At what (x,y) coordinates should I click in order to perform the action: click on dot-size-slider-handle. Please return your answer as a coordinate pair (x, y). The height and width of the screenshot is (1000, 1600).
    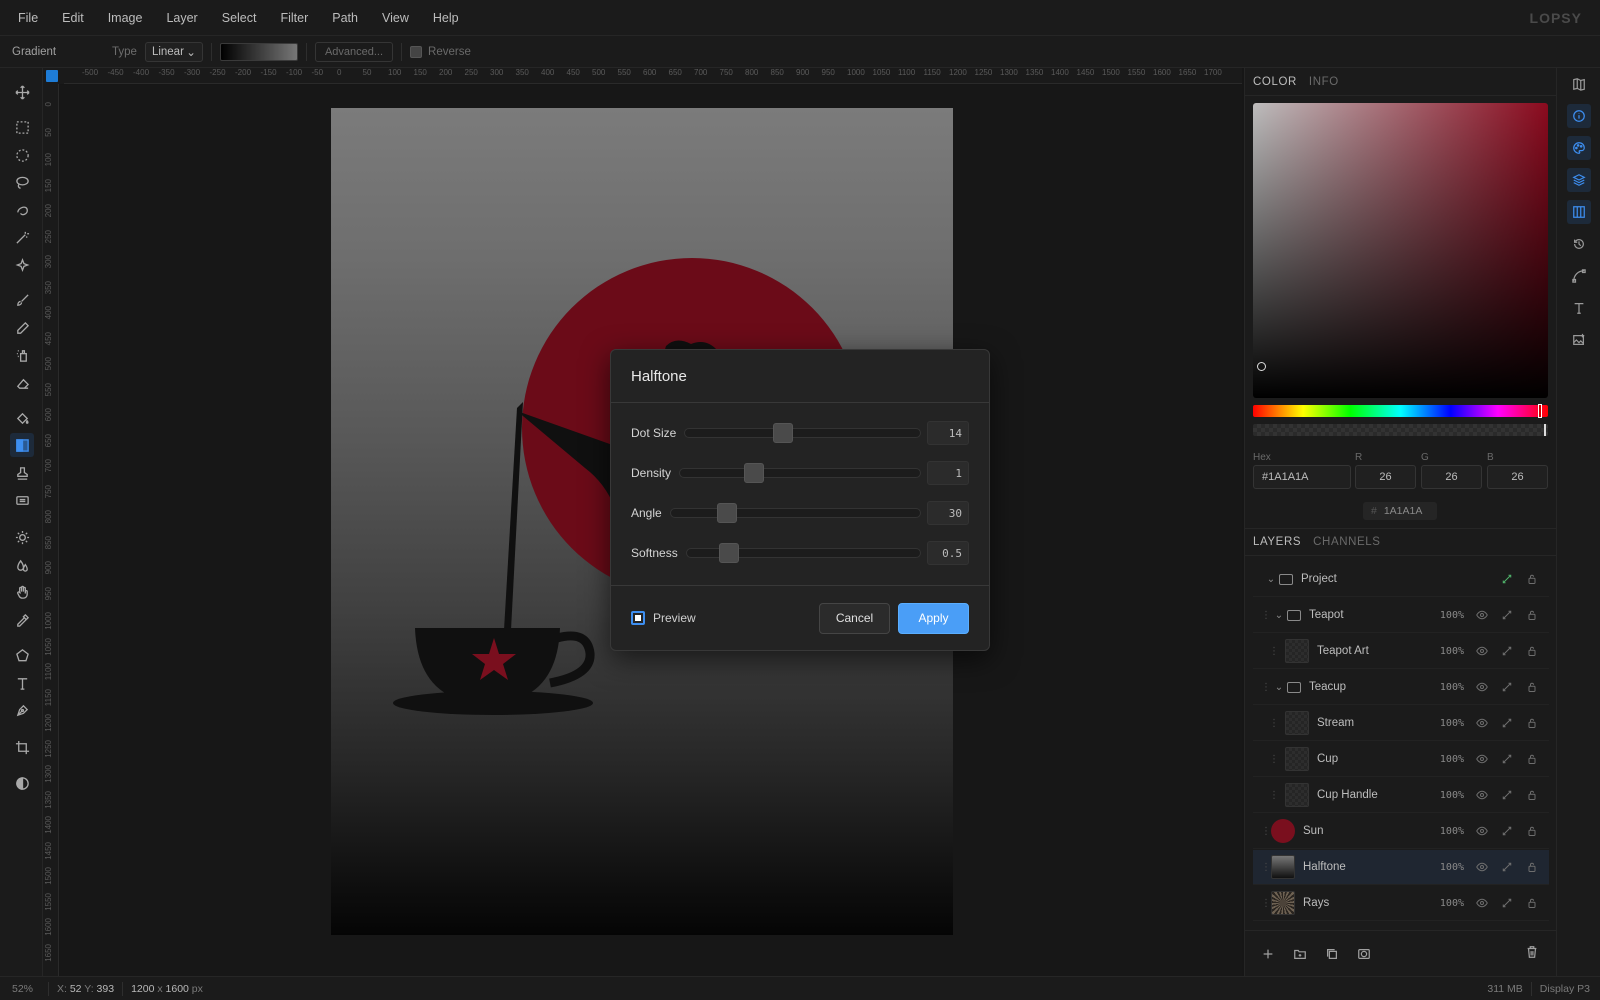
    Looking at the image, I should click on (783, 433).